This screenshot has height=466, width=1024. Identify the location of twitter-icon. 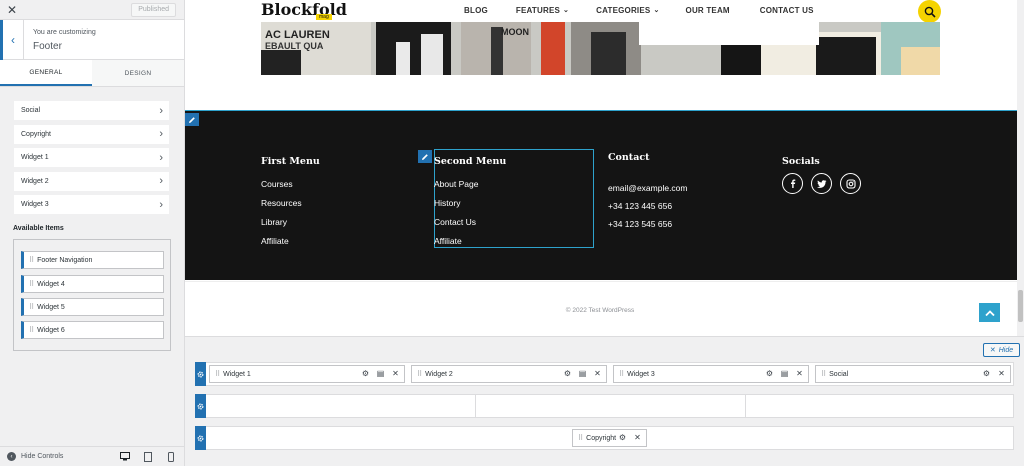
(821, 183).